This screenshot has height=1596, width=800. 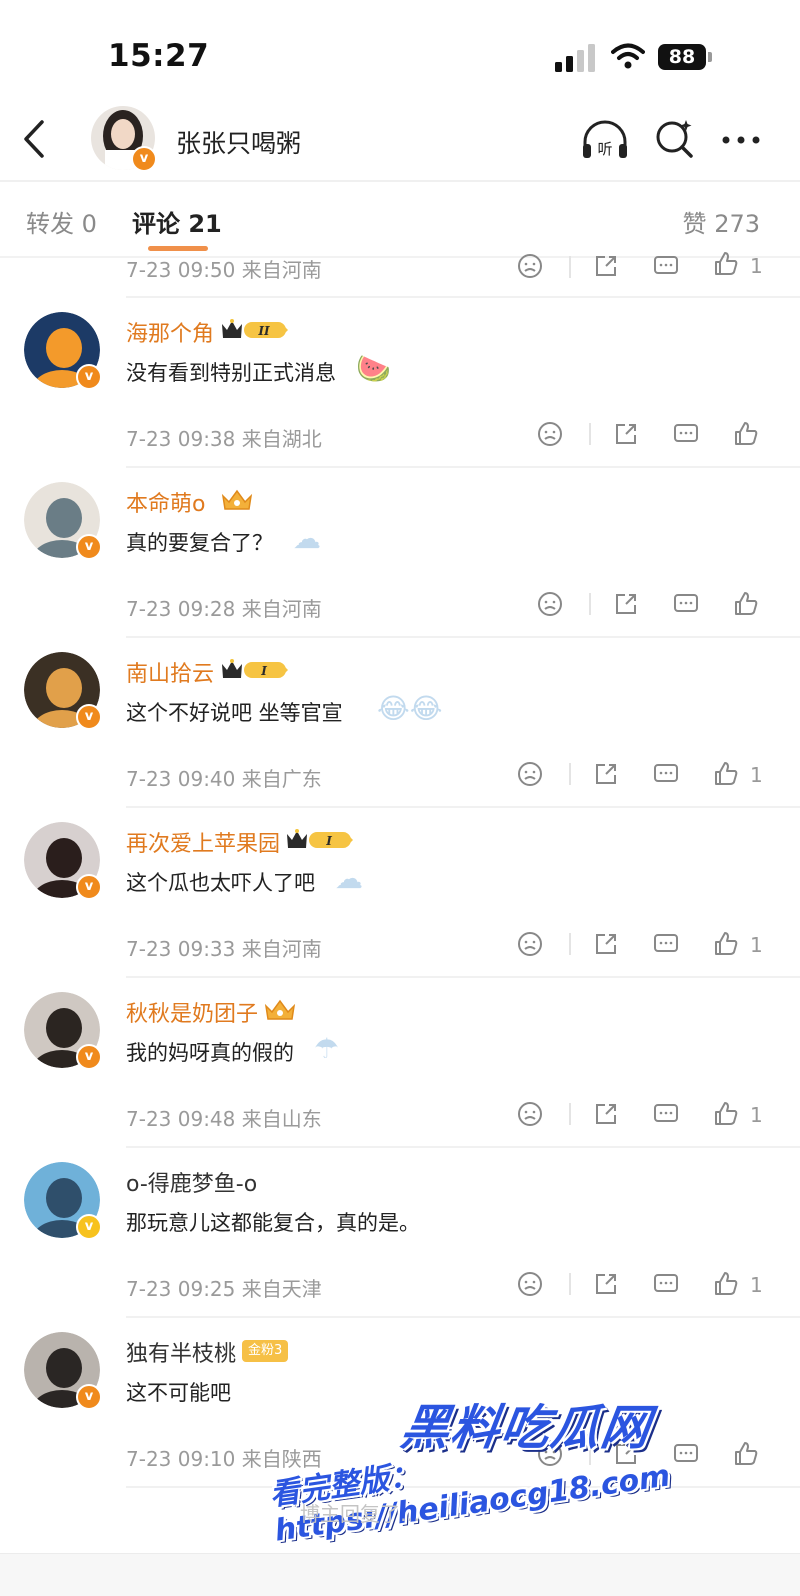 What do you see at coordinates (35, 139) in the screenshot?
I see `back-button` at bounding box center [35, 139].